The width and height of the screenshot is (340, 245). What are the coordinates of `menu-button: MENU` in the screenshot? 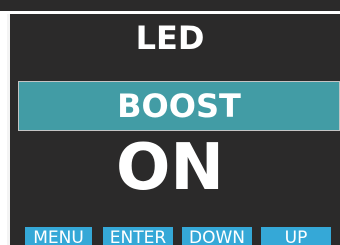 It's located at (58, 236).